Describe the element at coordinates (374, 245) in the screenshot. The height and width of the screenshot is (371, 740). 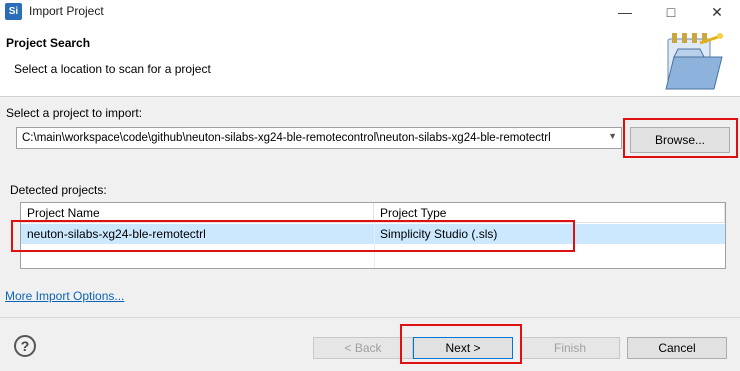
I see `column-divider` at that location.